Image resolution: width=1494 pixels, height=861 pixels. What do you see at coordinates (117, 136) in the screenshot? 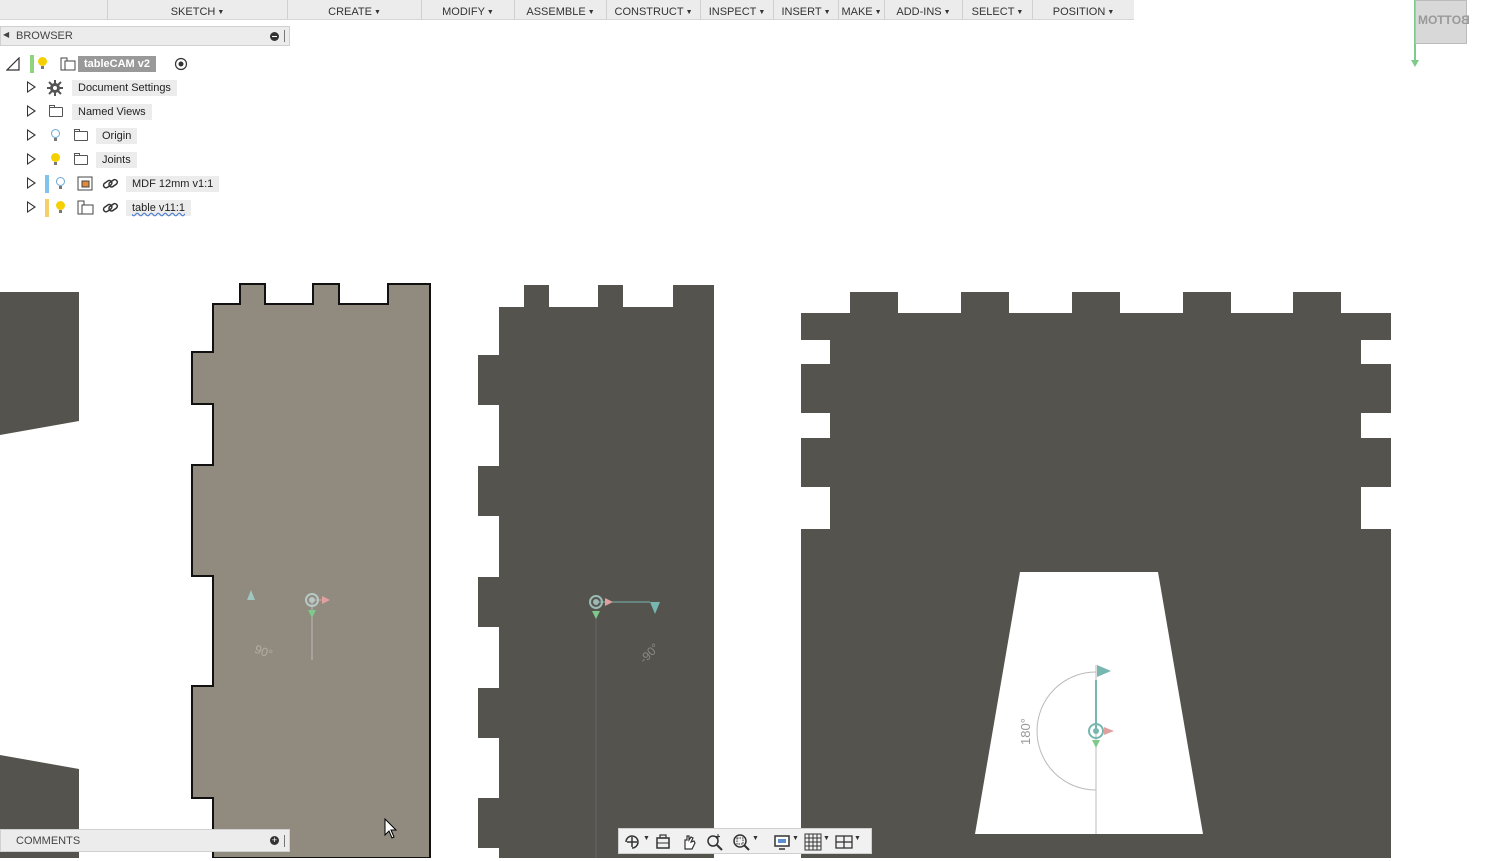
I see `browser-item-label: Origin` at bounding box center [117, 136].